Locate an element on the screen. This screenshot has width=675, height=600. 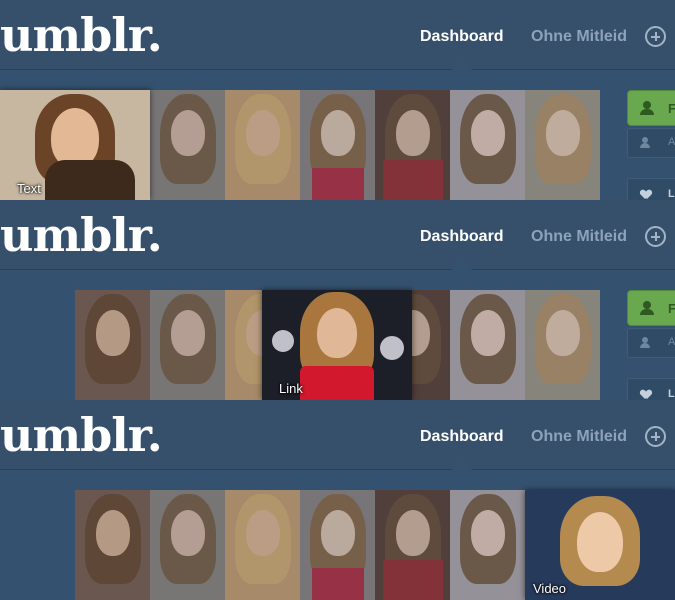
post-type-label: Link is located at coordinates (291, 388).